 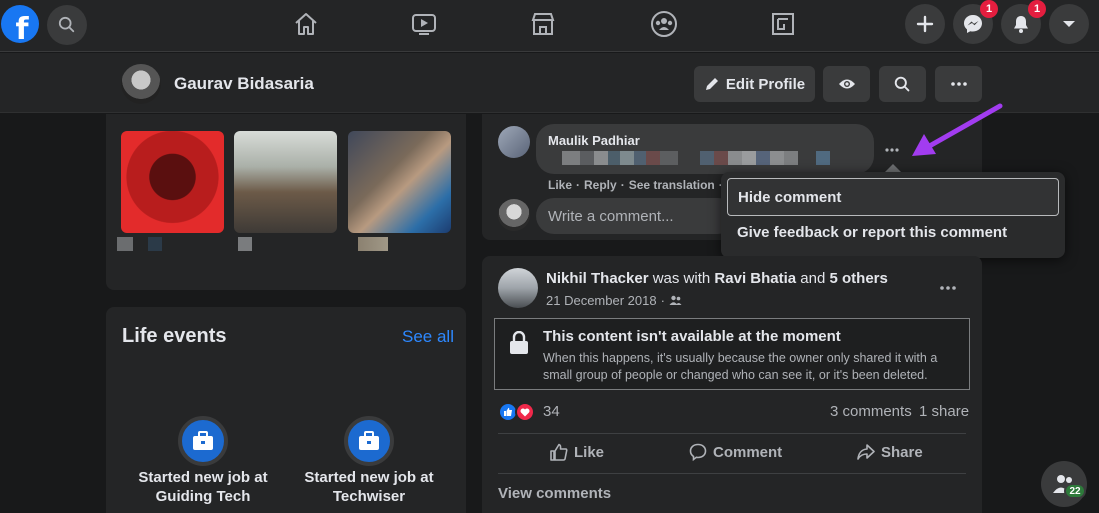 I want to click on groups-icon, so click(x=664, y=24).